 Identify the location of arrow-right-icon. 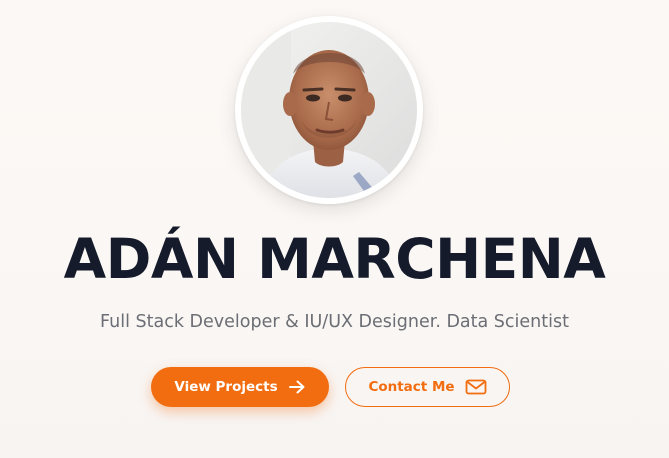
(297, 387).